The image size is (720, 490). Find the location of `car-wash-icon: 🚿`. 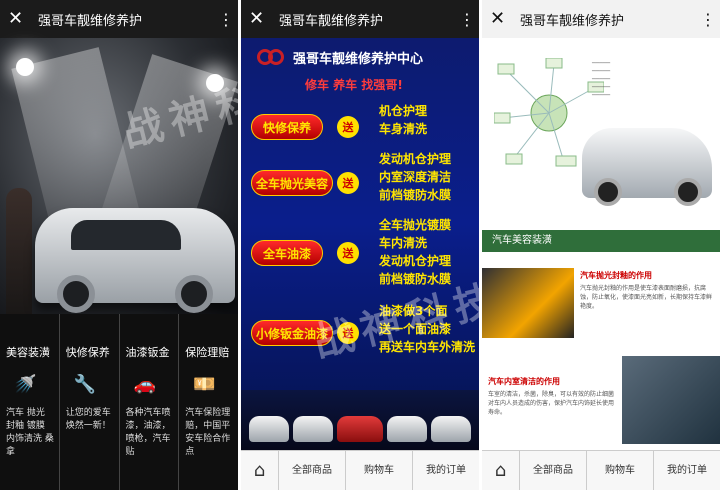

car-wash-icon: 🚿 is located at coordinates (25, 384).